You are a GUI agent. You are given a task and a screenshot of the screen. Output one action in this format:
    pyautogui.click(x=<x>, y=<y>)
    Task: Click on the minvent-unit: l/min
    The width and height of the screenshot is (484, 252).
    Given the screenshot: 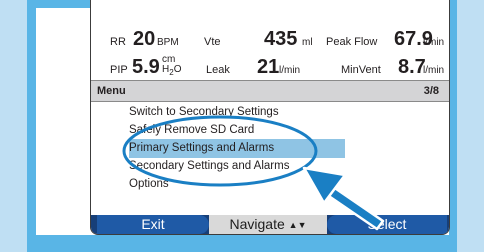 What is the action you would take?
    pyautogui.click(x=434, y=70)
    